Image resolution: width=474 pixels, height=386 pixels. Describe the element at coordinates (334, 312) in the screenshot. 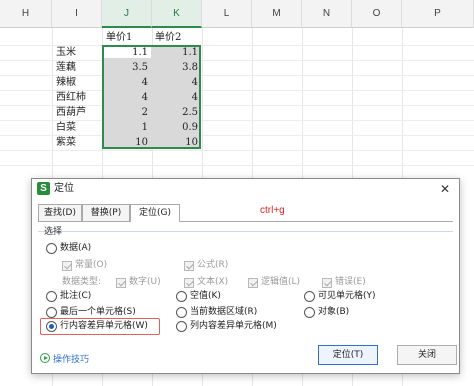

I see `option-label: 对象(B)` at that location.